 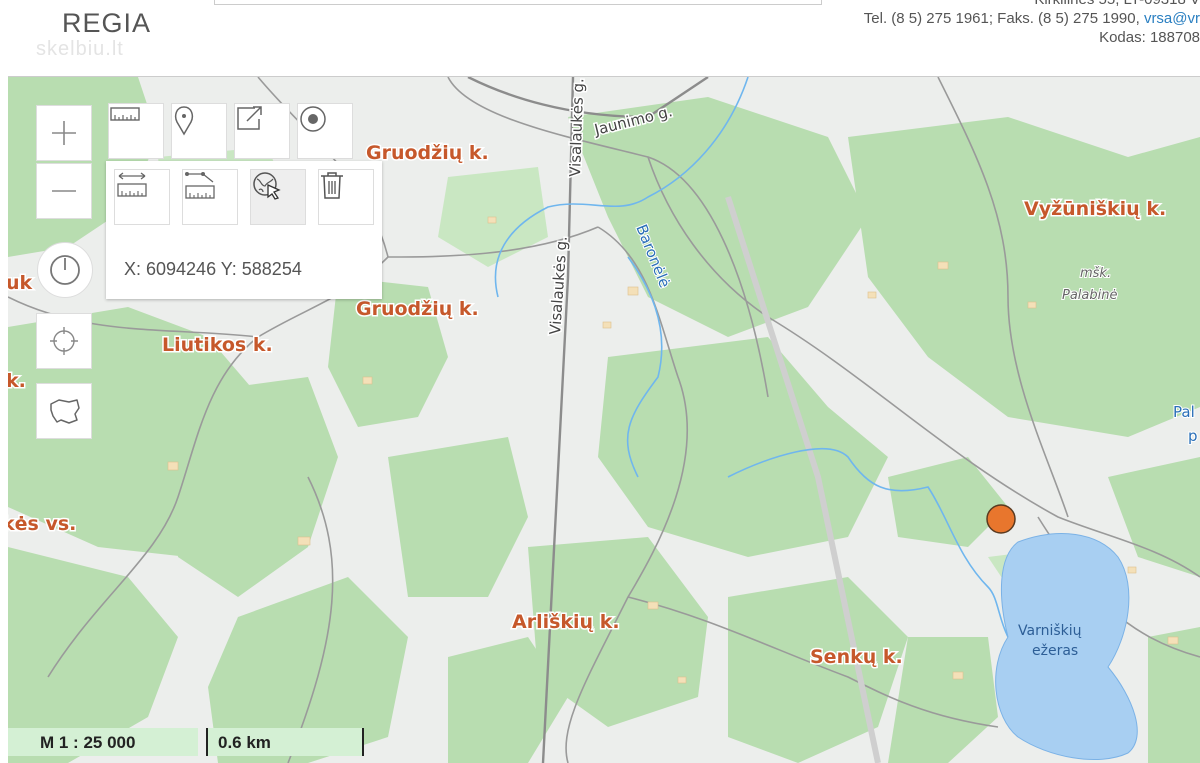 I want to click on zoom-in-button, so click(x=64, y=133).